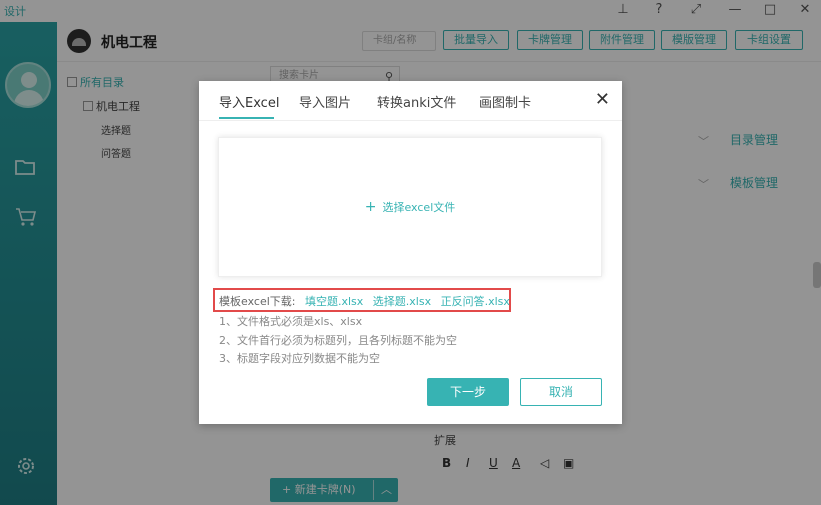  What do you see at coordinates (402, 301) in the screenshot?
I see `template-link-choice: 选择题.xlsx` at bounding box center [402, 301].